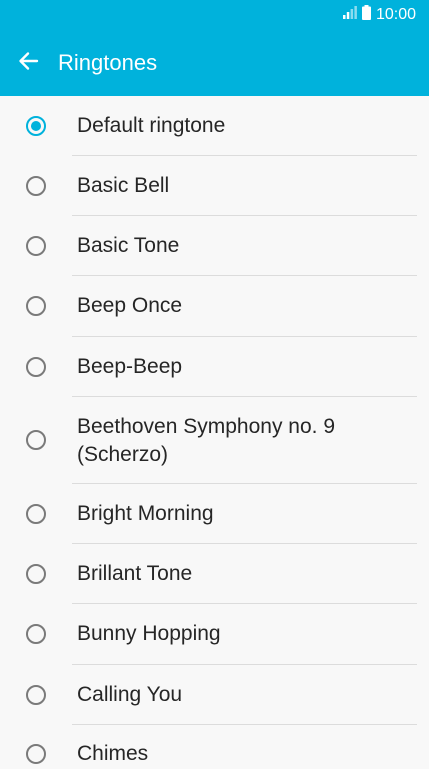  I want to click on battery-icon, so click(366, 15).